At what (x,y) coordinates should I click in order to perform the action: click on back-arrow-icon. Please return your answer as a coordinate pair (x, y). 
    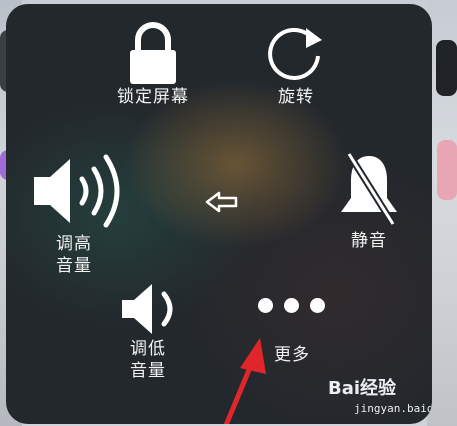
    Looking at the image, I should click on (221, 202).